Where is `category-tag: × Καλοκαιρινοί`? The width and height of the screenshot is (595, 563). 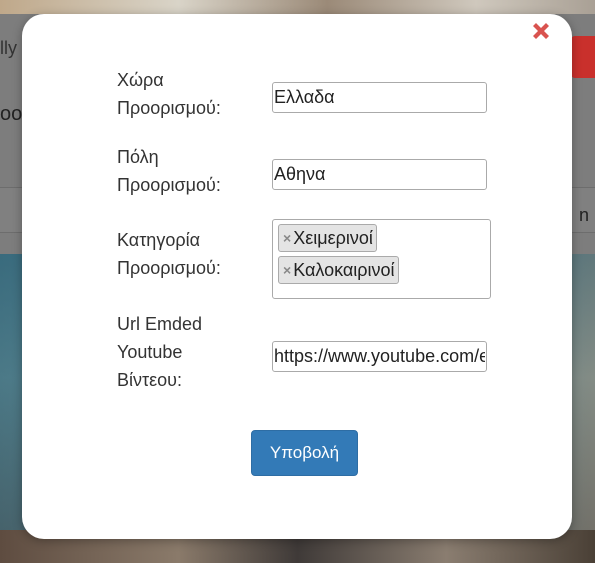 category-tag: × Καλοκαιρινοί is located at coordinates (338, 270).